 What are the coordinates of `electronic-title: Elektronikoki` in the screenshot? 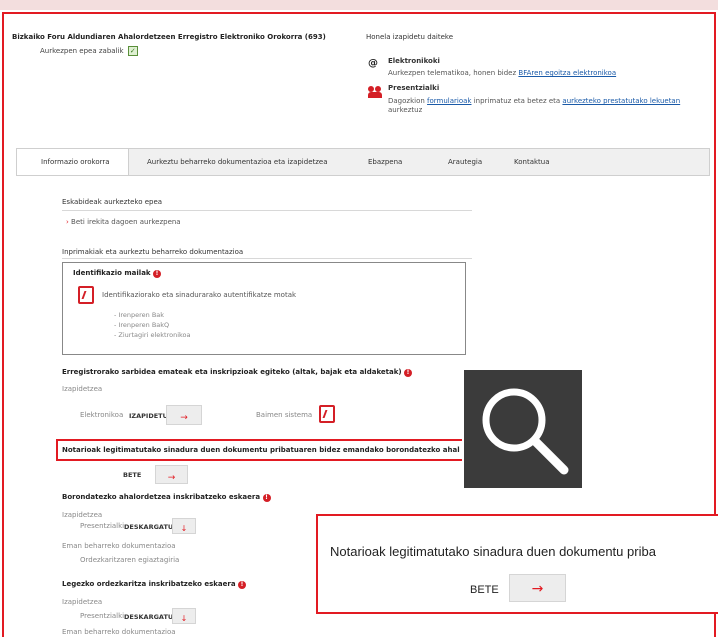 It's located at (414, 61).